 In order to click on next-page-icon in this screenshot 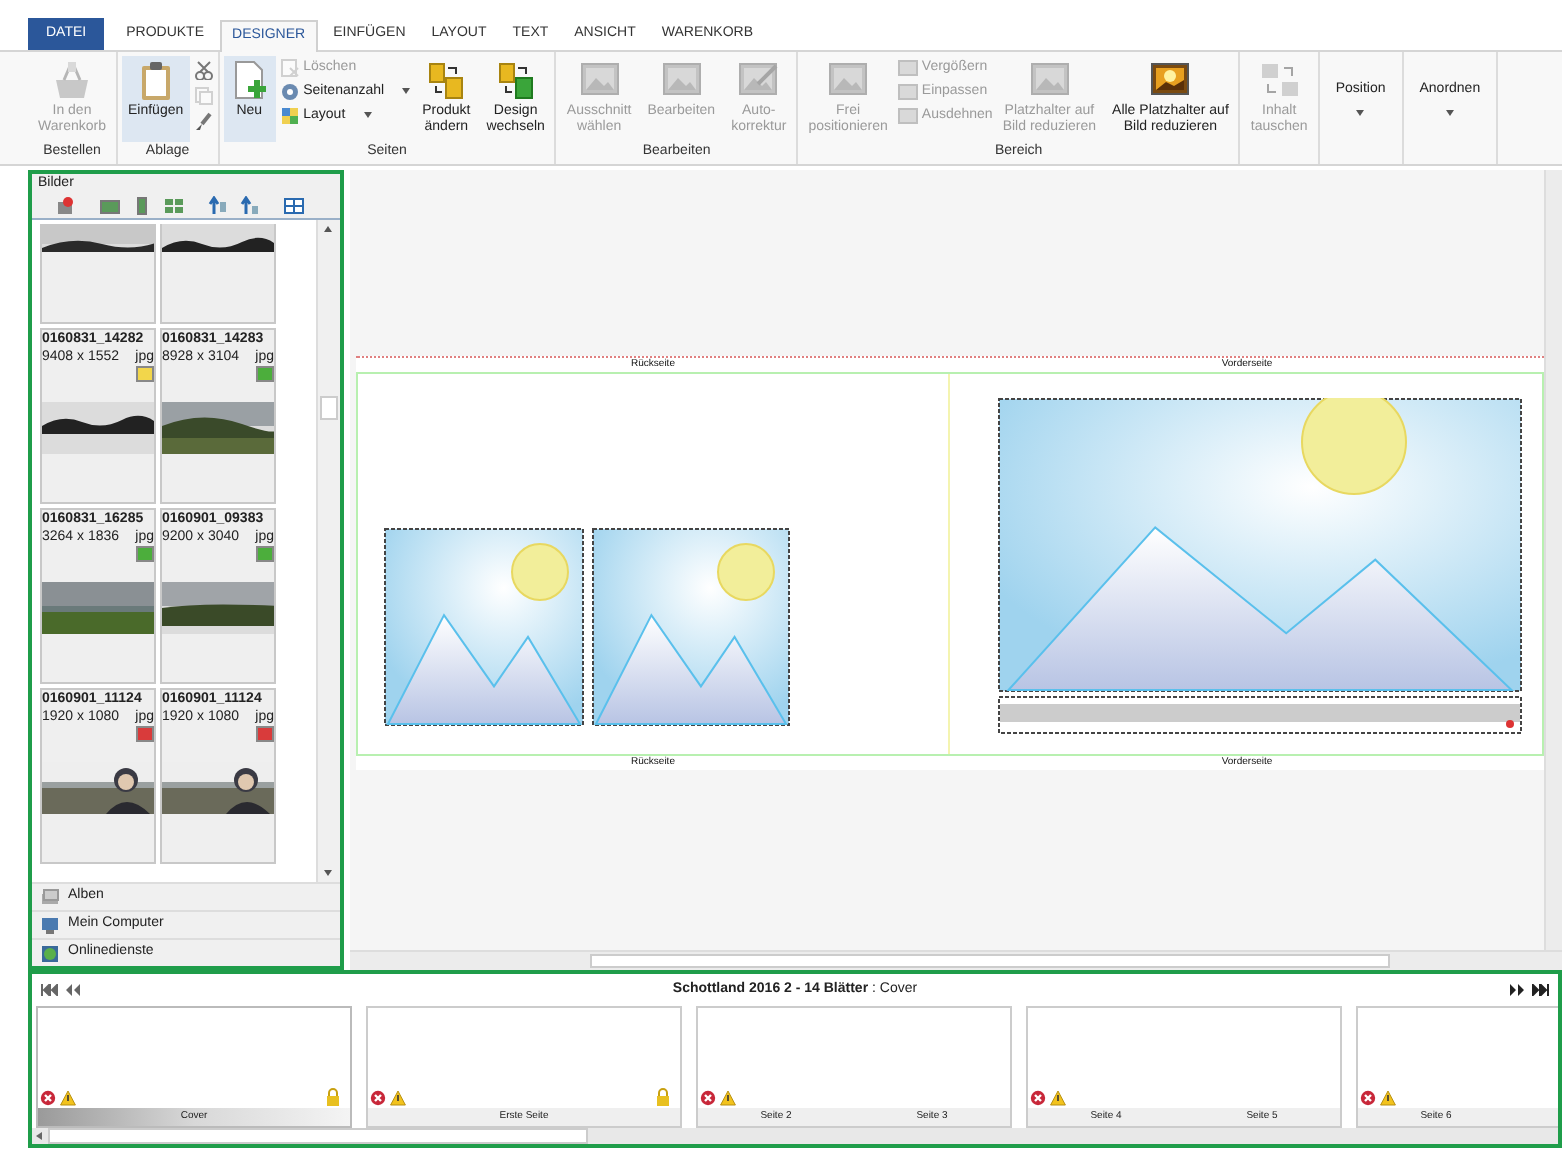, I will do `click(1517, 989)`.